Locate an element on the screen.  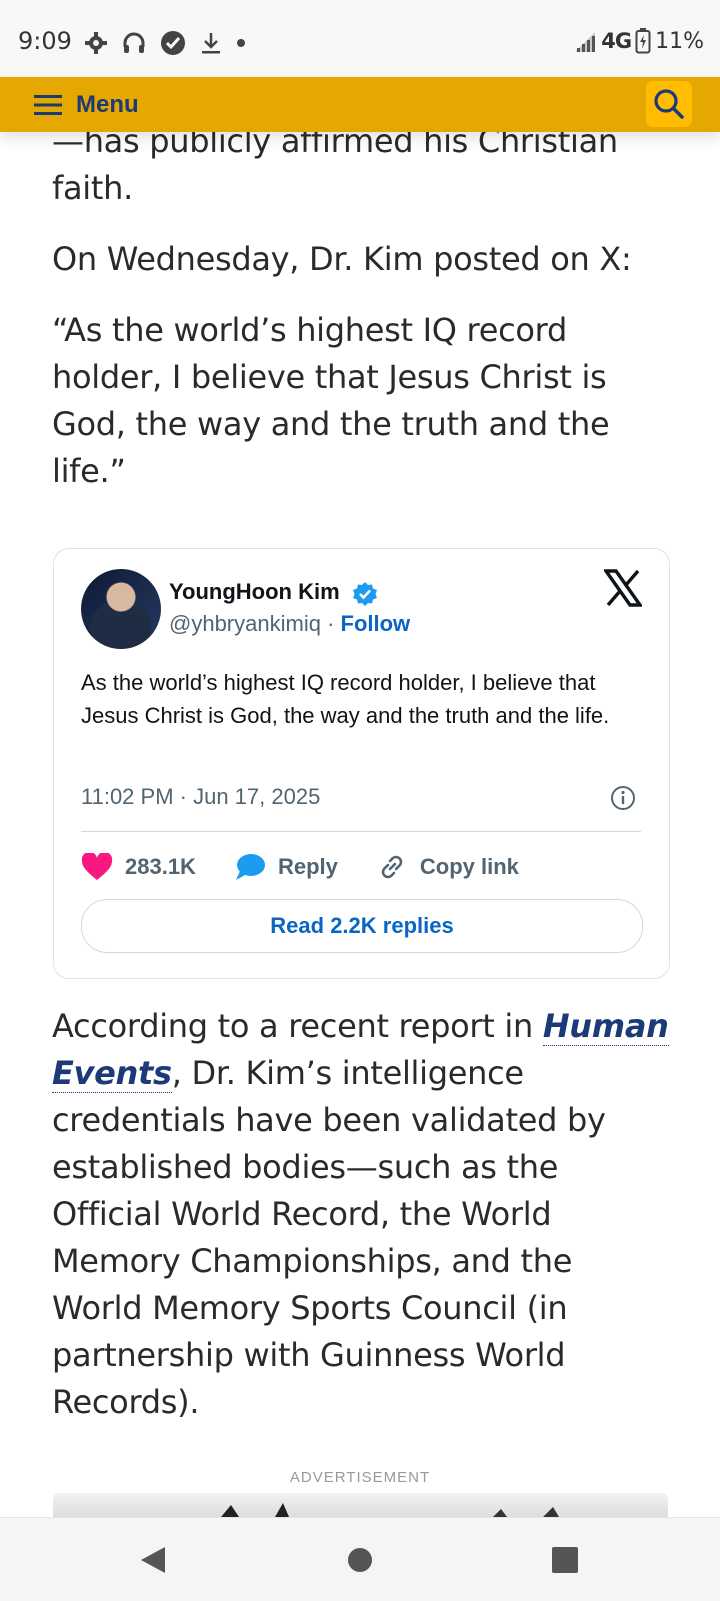
copy-link-label: Copy link is located at coordinates (469, 866).